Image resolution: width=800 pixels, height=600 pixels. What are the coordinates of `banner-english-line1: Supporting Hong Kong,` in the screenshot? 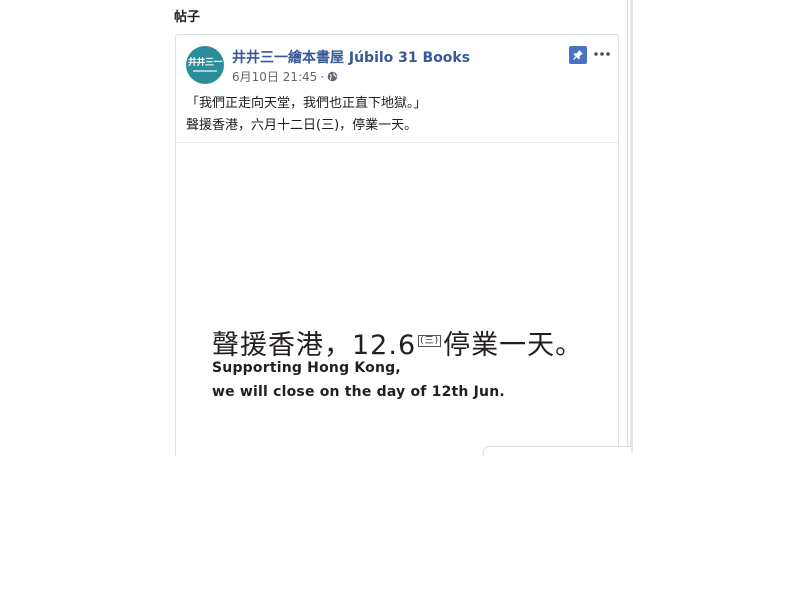 It's located at (306, 368).